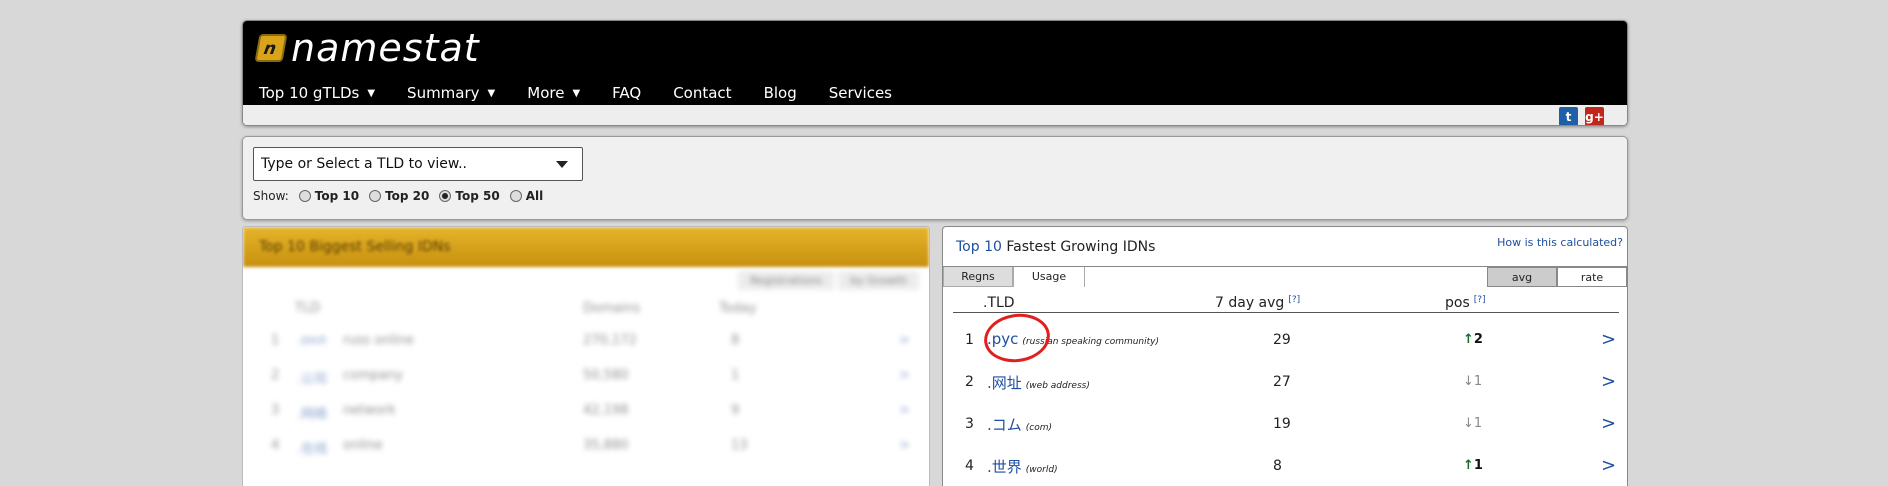 This screenshot has height=486, width=1888. What do you see at coordinates (969, 424) in the screenshot?
I see `row-rank: 3` at bounding box center [969, 424].